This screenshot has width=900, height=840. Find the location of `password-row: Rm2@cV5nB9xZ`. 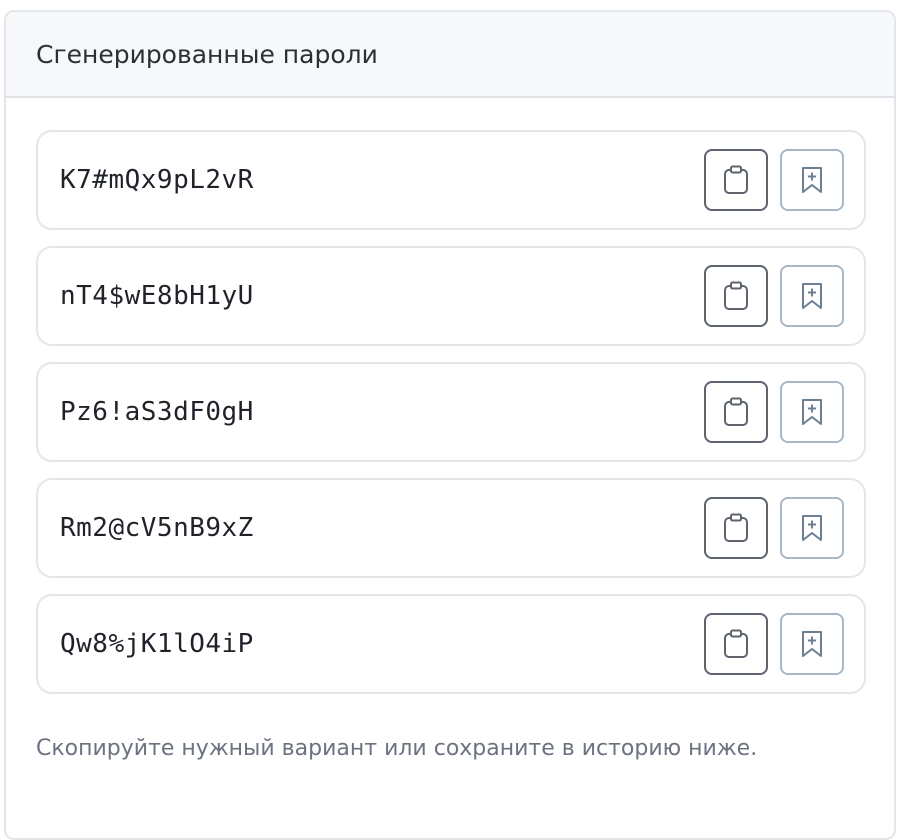

password-row: Rm2@cV5nB9xZ is located at coordinates (451, 528).